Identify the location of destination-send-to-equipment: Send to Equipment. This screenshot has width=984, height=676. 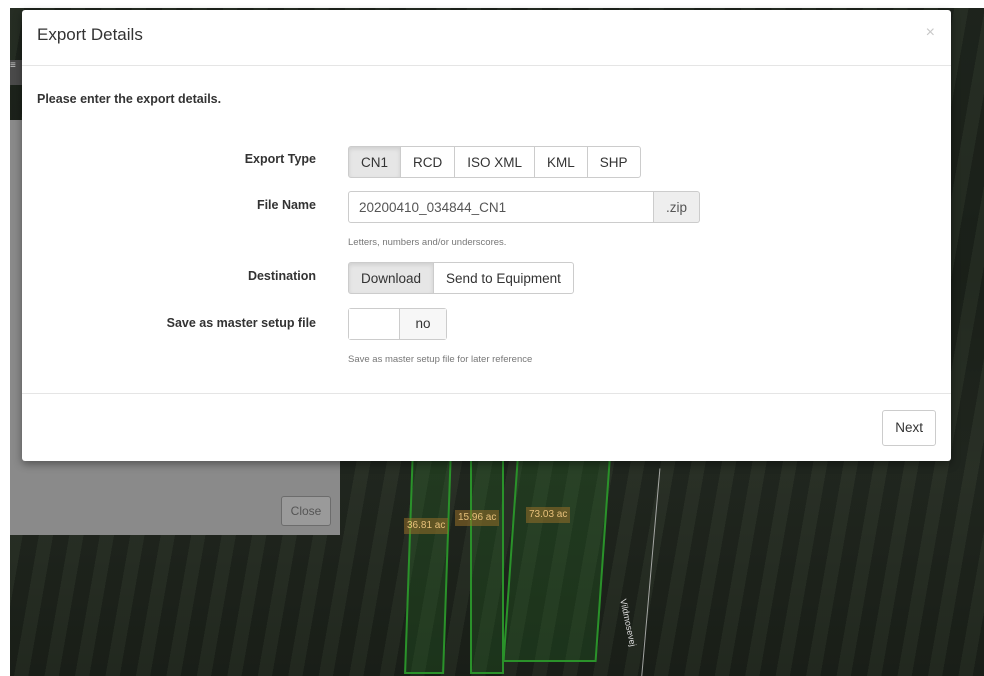
(503, 278).